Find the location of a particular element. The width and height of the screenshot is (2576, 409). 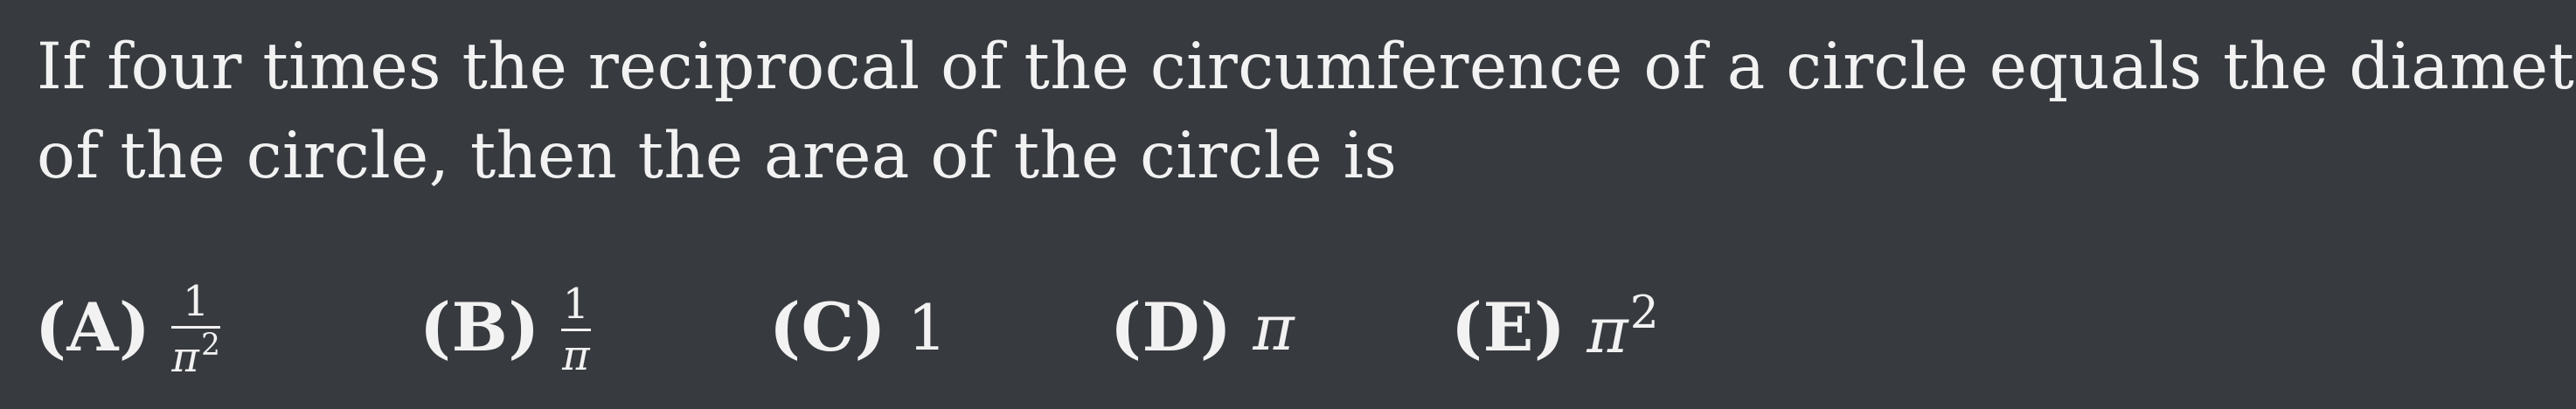

choice-a-numerator: 1 is located at coordinates (196, 301).